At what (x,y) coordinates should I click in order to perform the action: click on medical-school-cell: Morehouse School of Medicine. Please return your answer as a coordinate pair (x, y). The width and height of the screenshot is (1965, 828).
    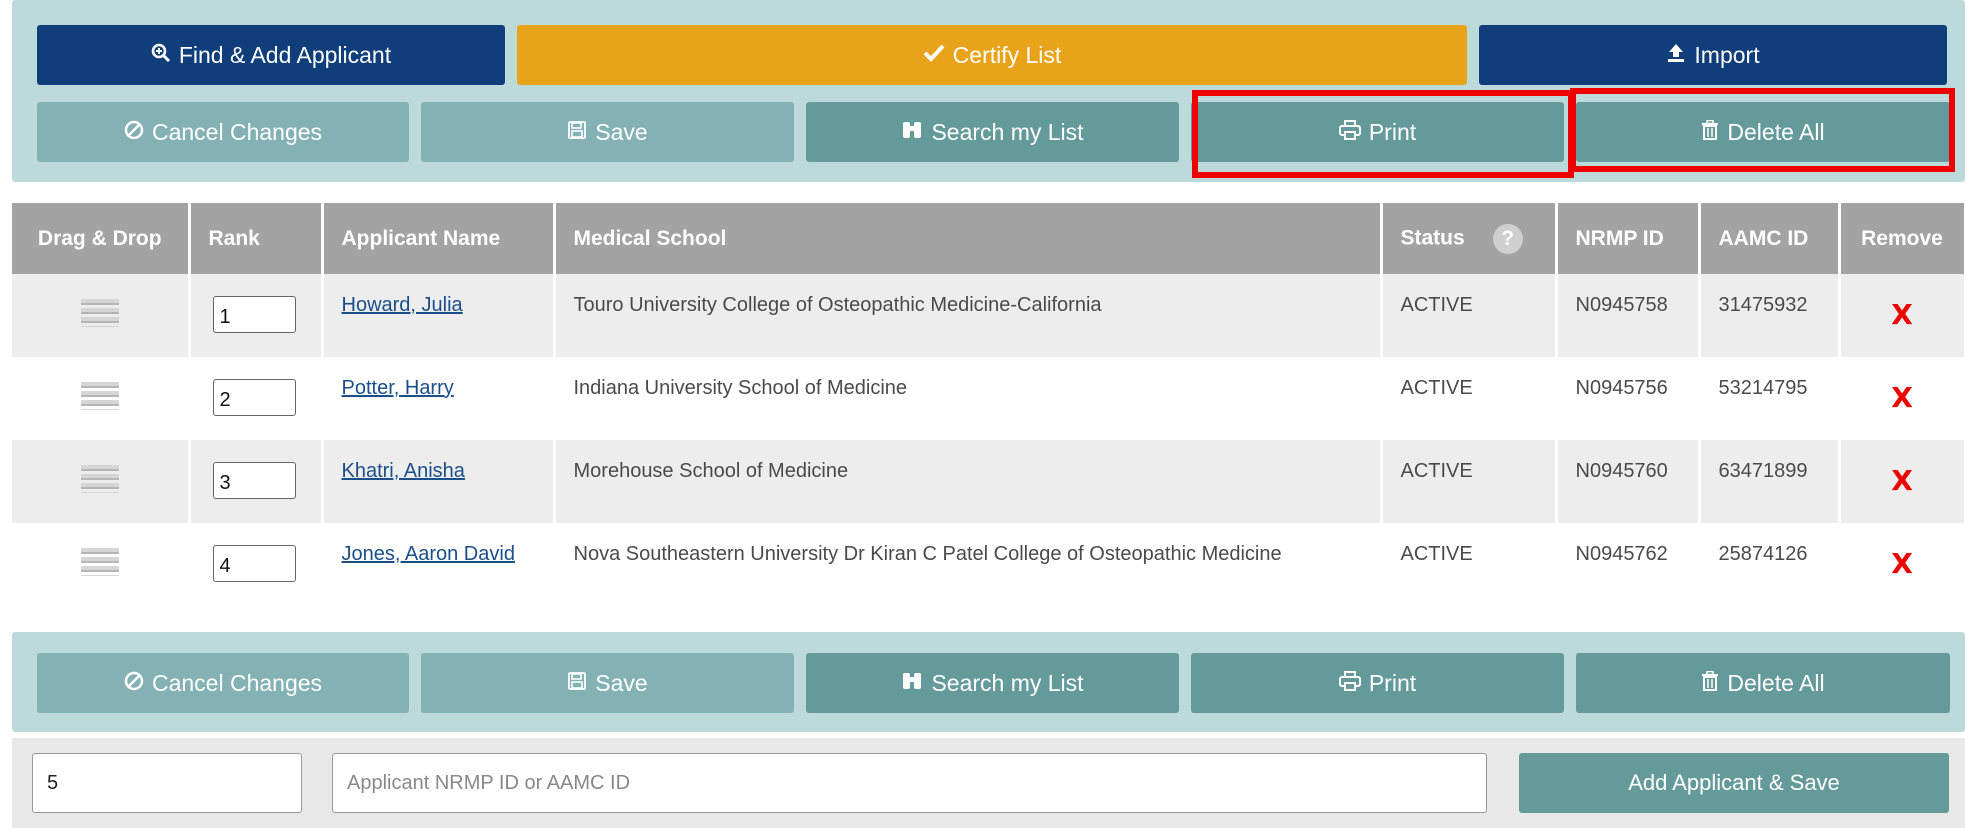
    Looking at the image, I should click on (968, 481).